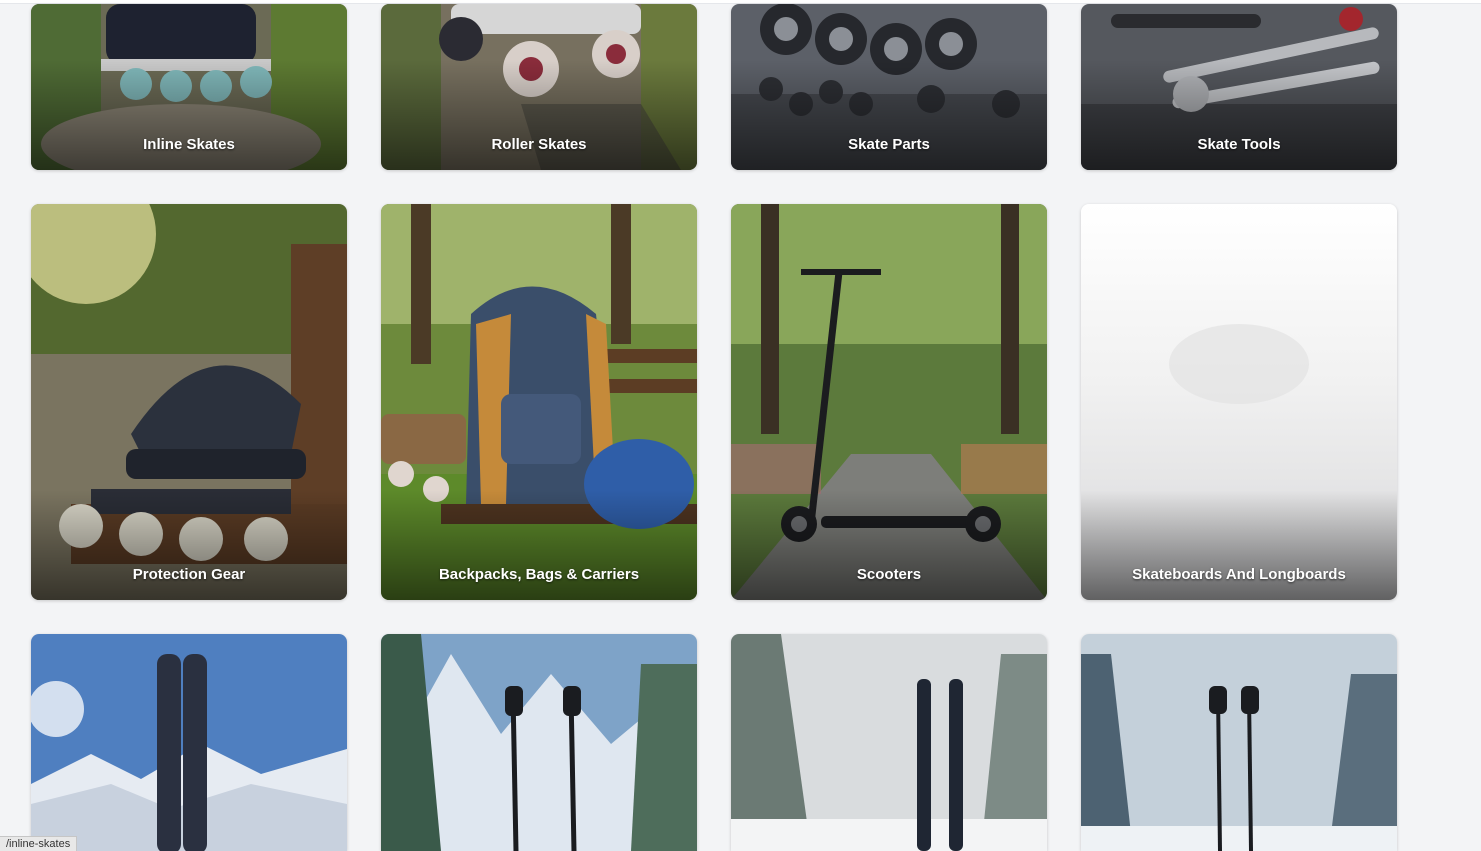 The image size is (1481, 851). I want to click on category-card-ski-poles-forest, so click(1239, 742).